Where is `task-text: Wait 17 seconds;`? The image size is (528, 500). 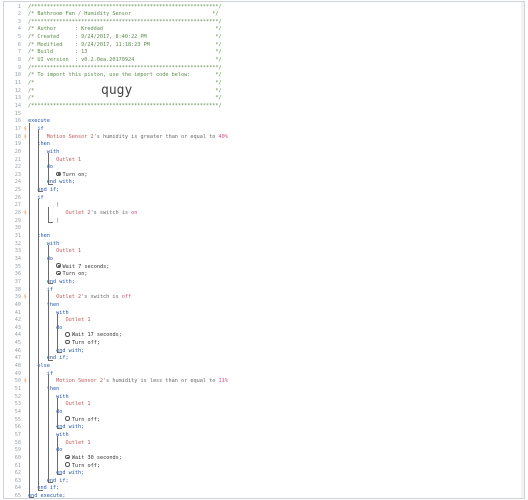
task-text: Wait 17 seconds; is located at coordinates (96, 335).